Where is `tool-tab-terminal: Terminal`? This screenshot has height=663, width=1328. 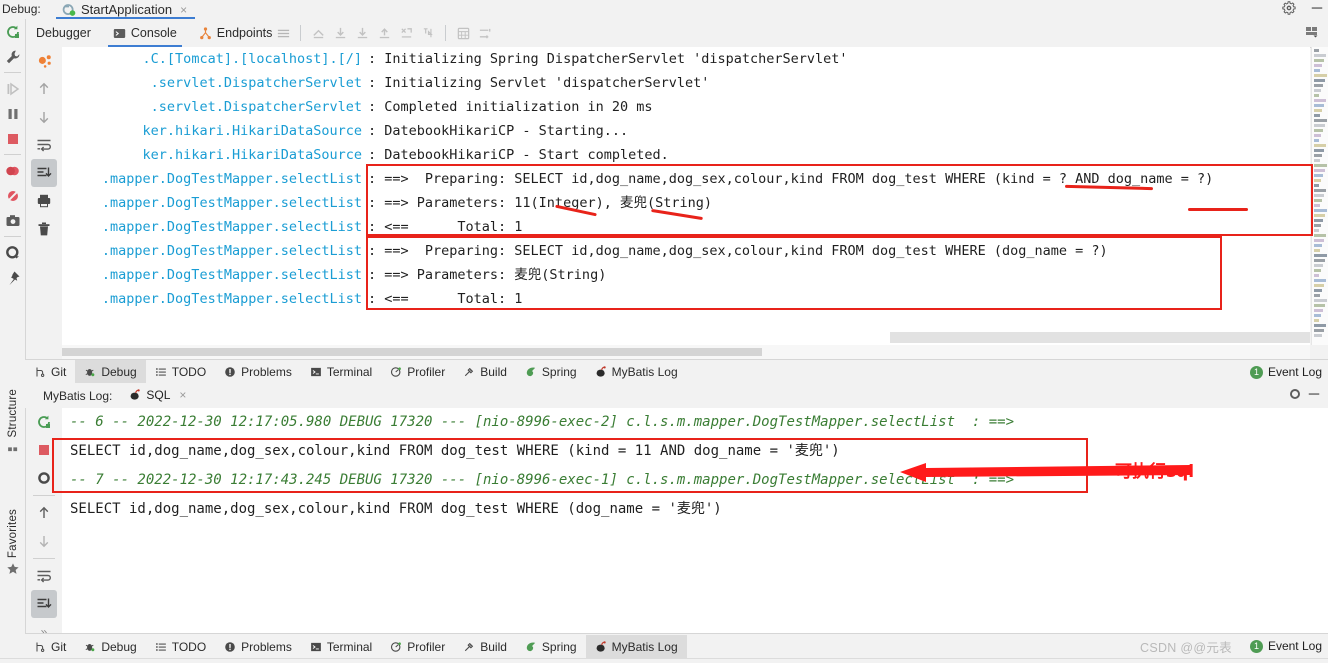
tool-tab-terminal: Terminal is located at coordinates (341, 372).